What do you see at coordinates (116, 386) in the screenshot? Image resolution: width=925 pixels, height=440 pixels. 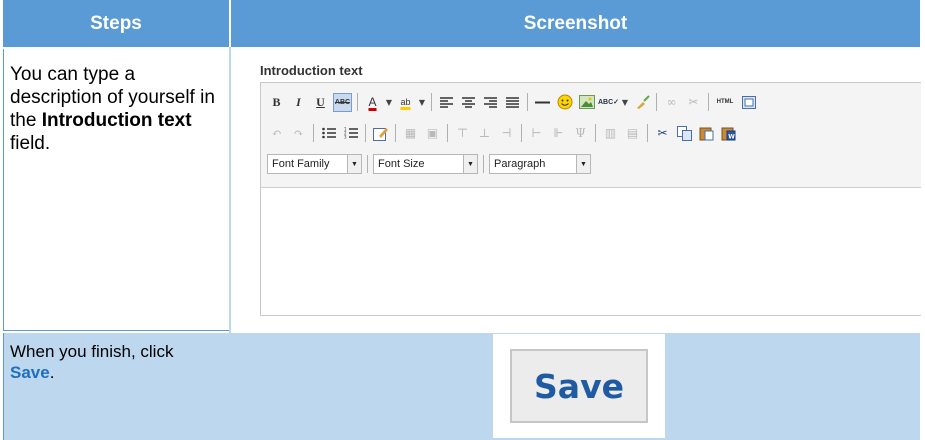 I see `step-cell-2: When you finish, click Save.` at bounding box center [116, 386].